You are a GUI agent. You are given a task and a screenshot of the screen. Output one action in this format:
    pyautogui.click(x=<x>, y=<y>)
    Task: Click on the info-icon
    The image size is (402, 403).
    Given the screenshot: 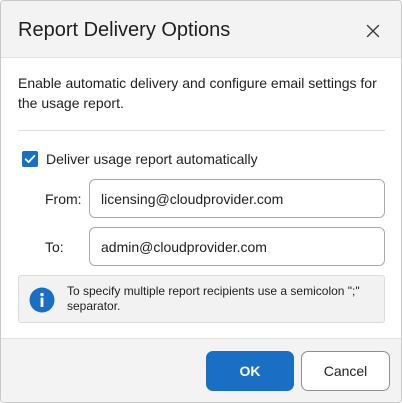 What is the action you would take?
    pyautogui.click(x=42, y=300)
    